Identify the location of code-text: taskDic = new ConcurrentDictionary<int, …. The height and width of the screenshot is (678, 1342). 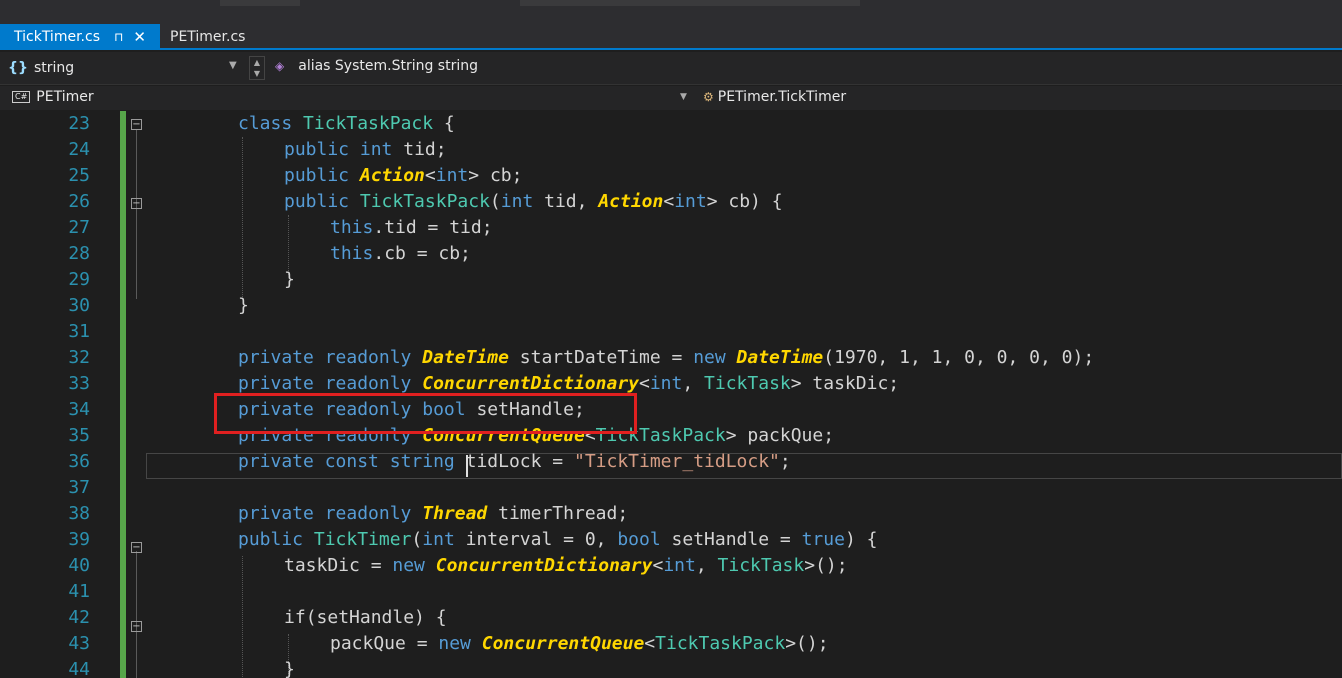
(566, 565).